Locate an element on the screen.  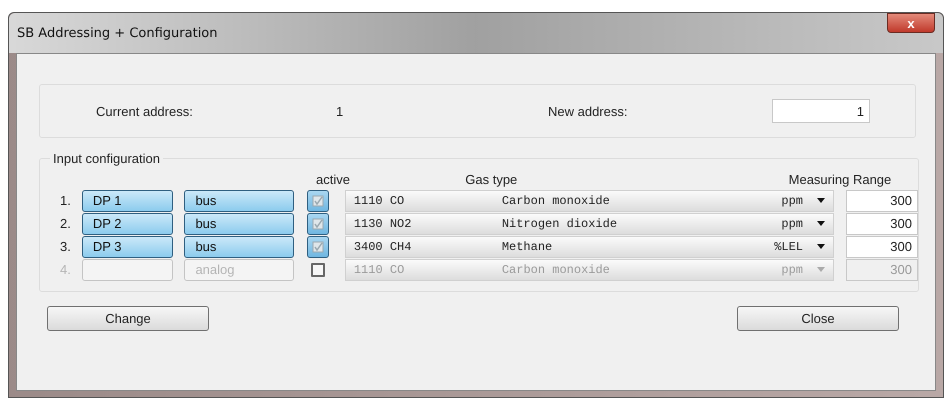
current-address-label: Current address: is located at coordinates (145, 111).